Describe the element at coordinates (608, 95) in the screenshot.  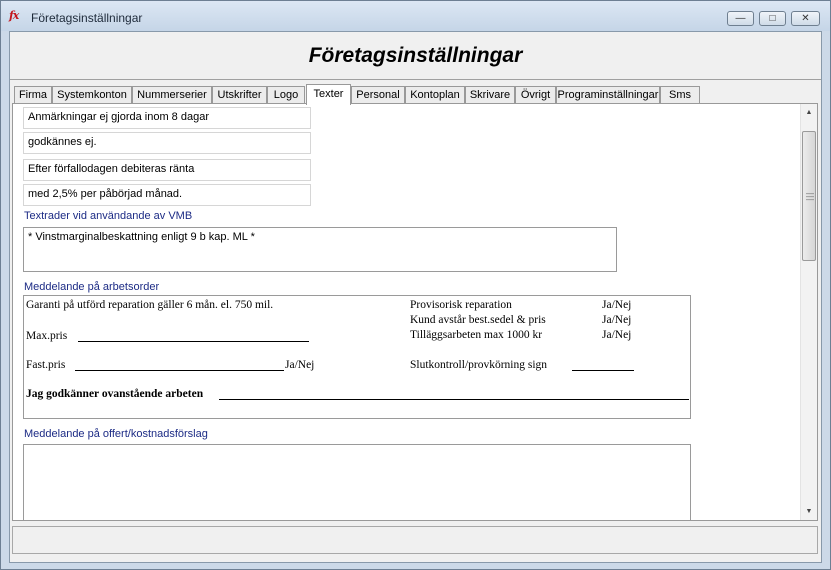
I see `tab-programinstallningar: Programinställningar` at that location.